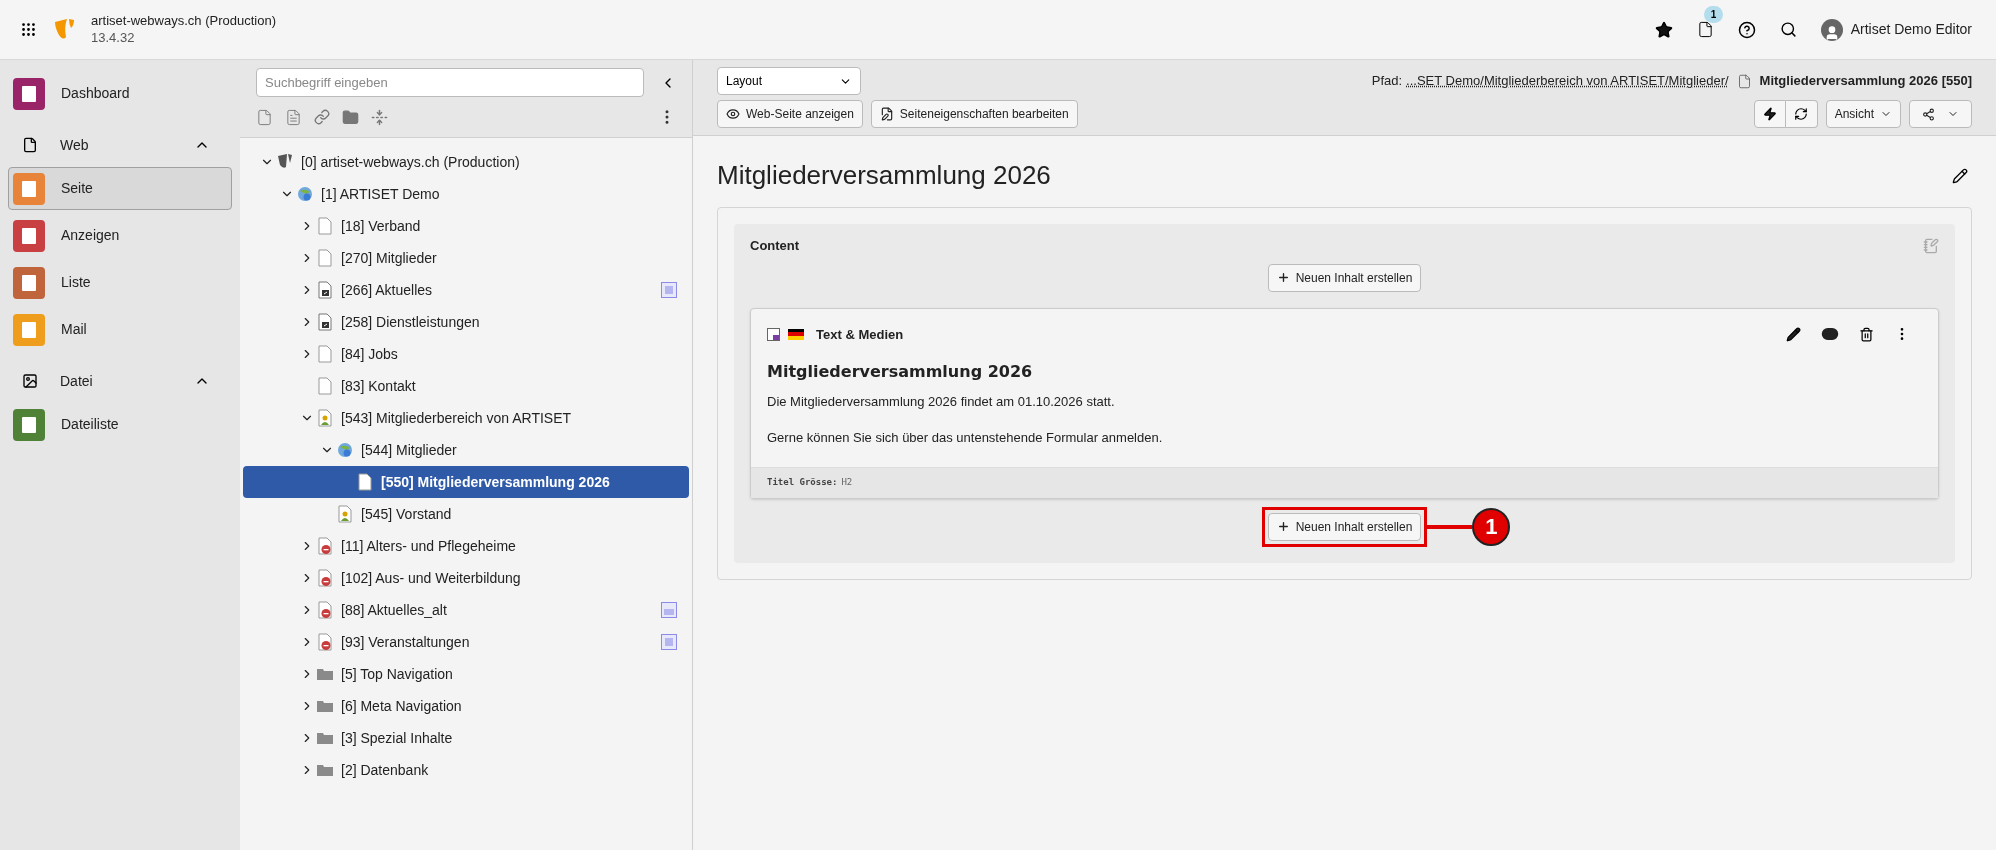 The width and height of the screenshot is (1996, 850). What do you see at coordinates (886, 114) in the screenshot?
I see `edit-page-icon` at bounding box center [886, 114].